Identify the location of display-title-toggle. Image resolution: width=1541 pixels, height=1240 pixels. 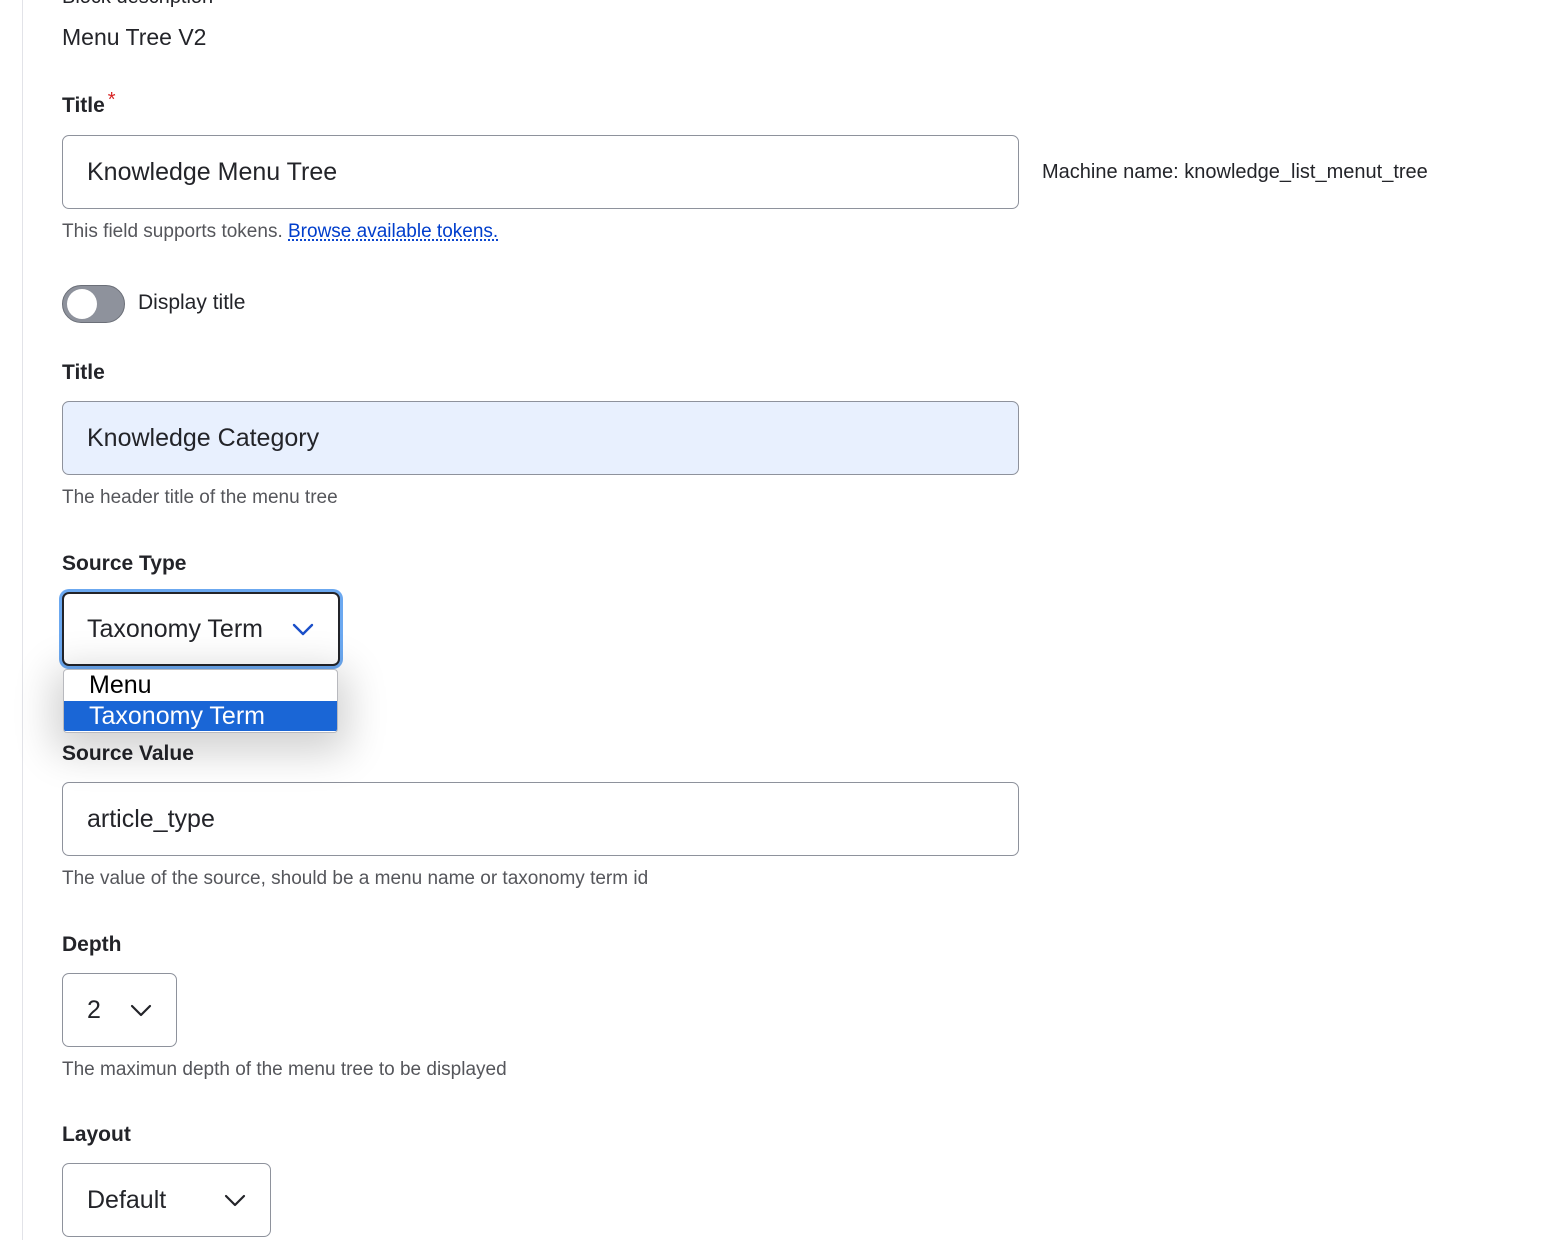
(93, 304).